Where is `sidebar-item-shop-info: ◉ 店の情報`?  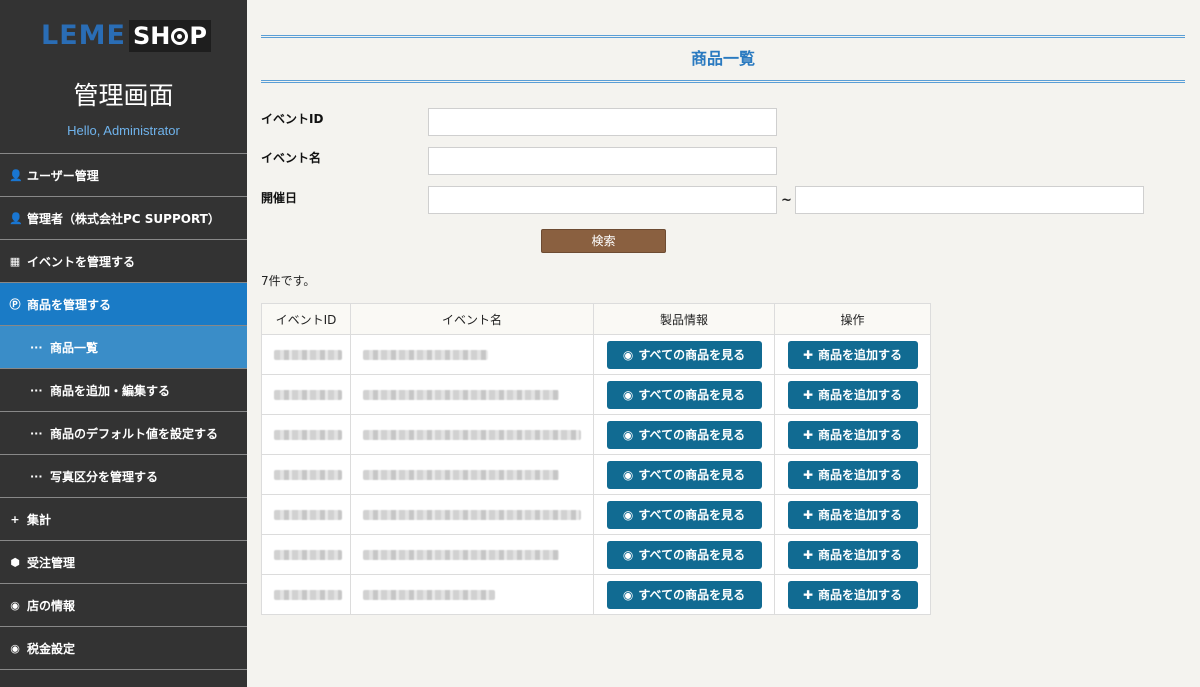 sidebar-item-shop-info: ◉ 店の情報 is located at coordinates (123, 605).